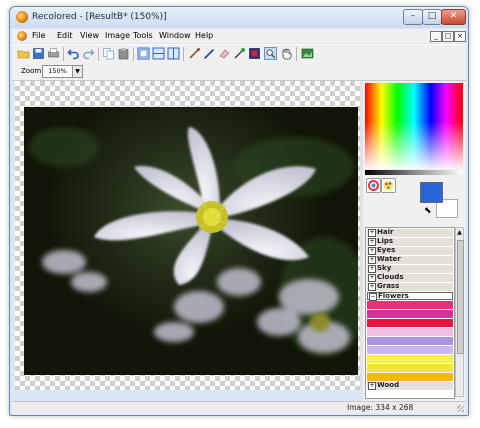  What do you see at coordinates (143, 53) in the screenshot?
I see `split-view-icon` at bounding box center [143, 53].